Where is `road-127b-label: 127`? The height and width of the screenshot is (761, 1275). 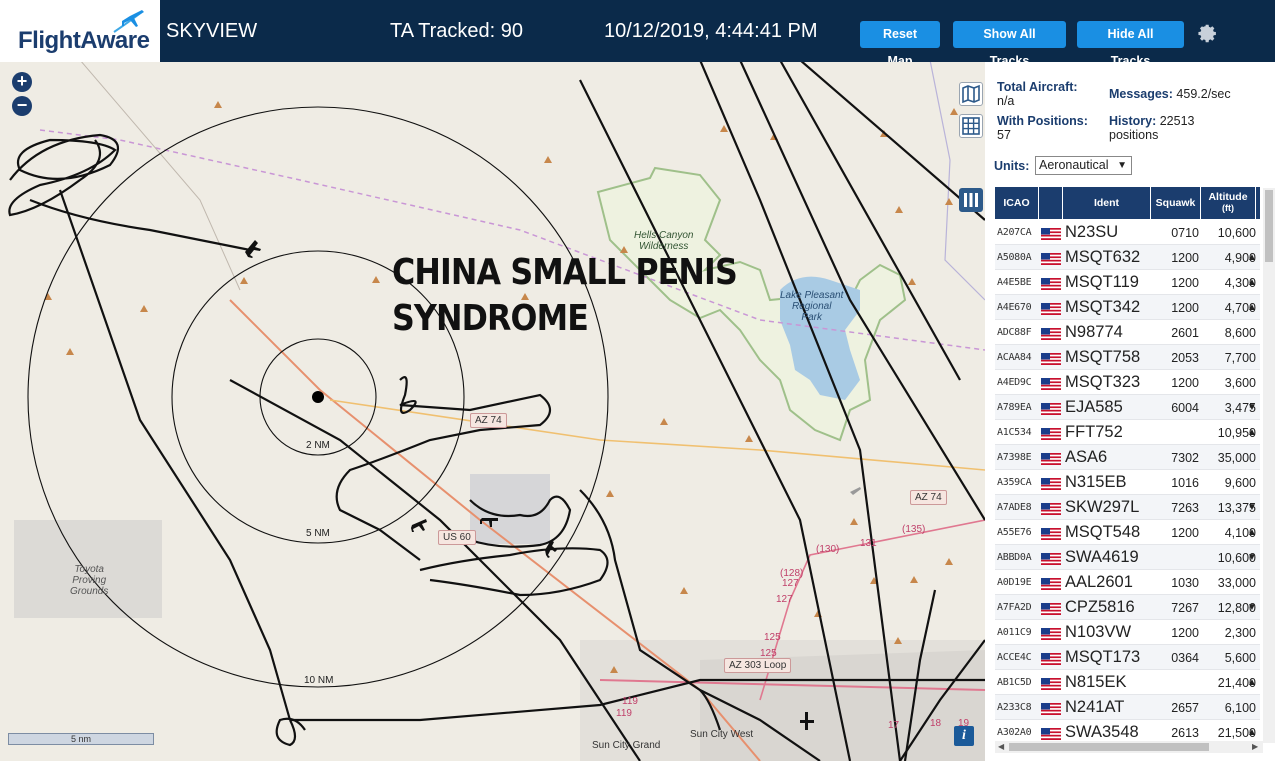
road-127b-label: 127 is located at coordinates (784, 599).